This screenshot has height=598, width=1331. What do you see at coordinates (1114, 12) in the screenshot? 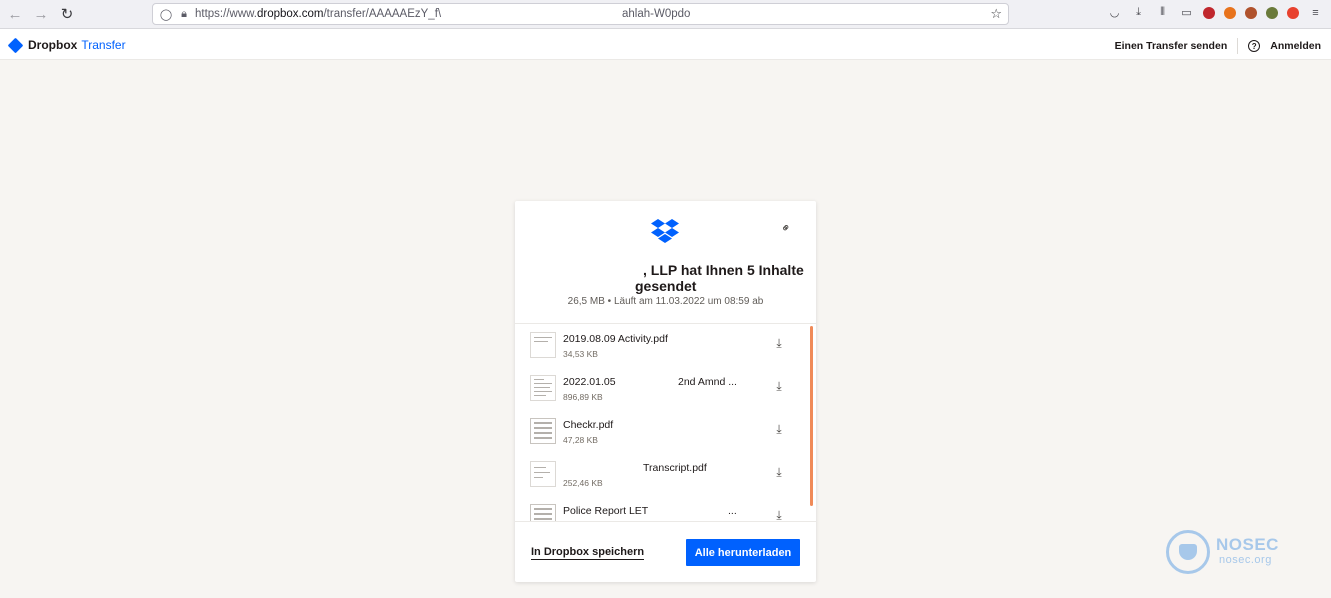
I see `pocket-icon: ◡` at bounding box center [1114, 12].